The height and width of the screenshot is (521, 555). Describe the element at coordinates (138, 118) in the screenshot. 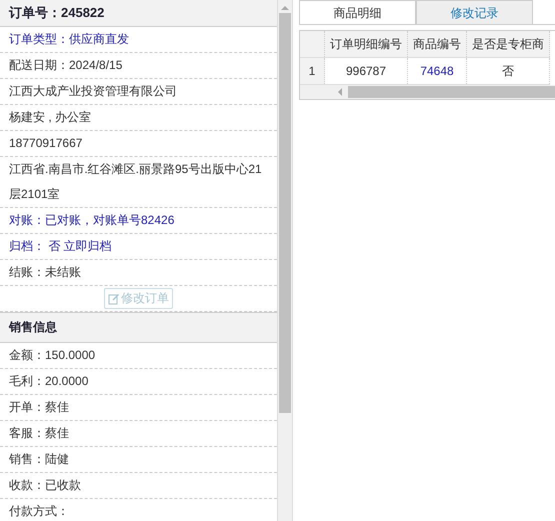

I see `info-text: 杨建安 , 办公室` at that location.